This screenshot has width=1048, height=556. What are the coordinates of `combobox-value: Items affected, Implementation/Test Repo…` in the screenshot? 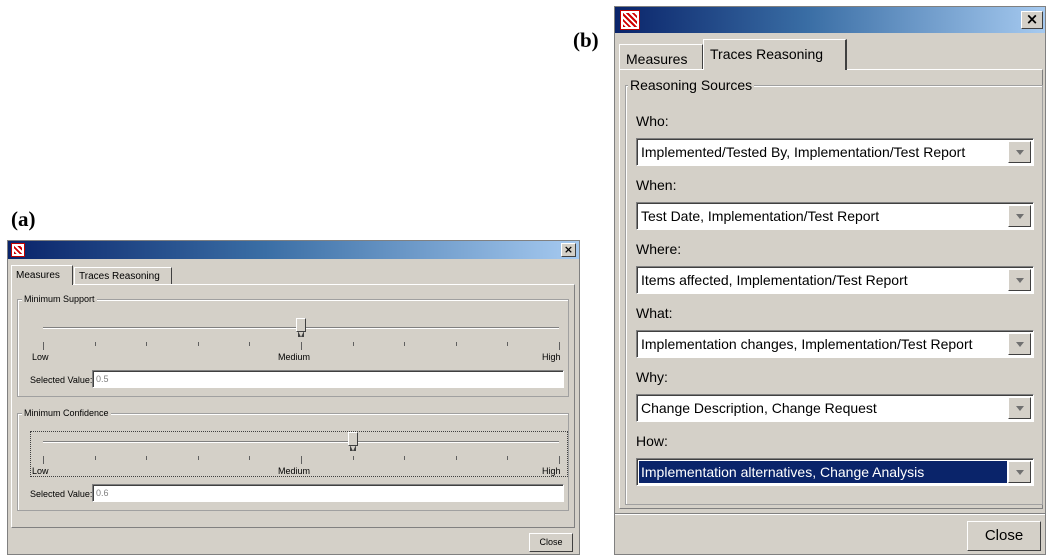 It's located at (774, 280).